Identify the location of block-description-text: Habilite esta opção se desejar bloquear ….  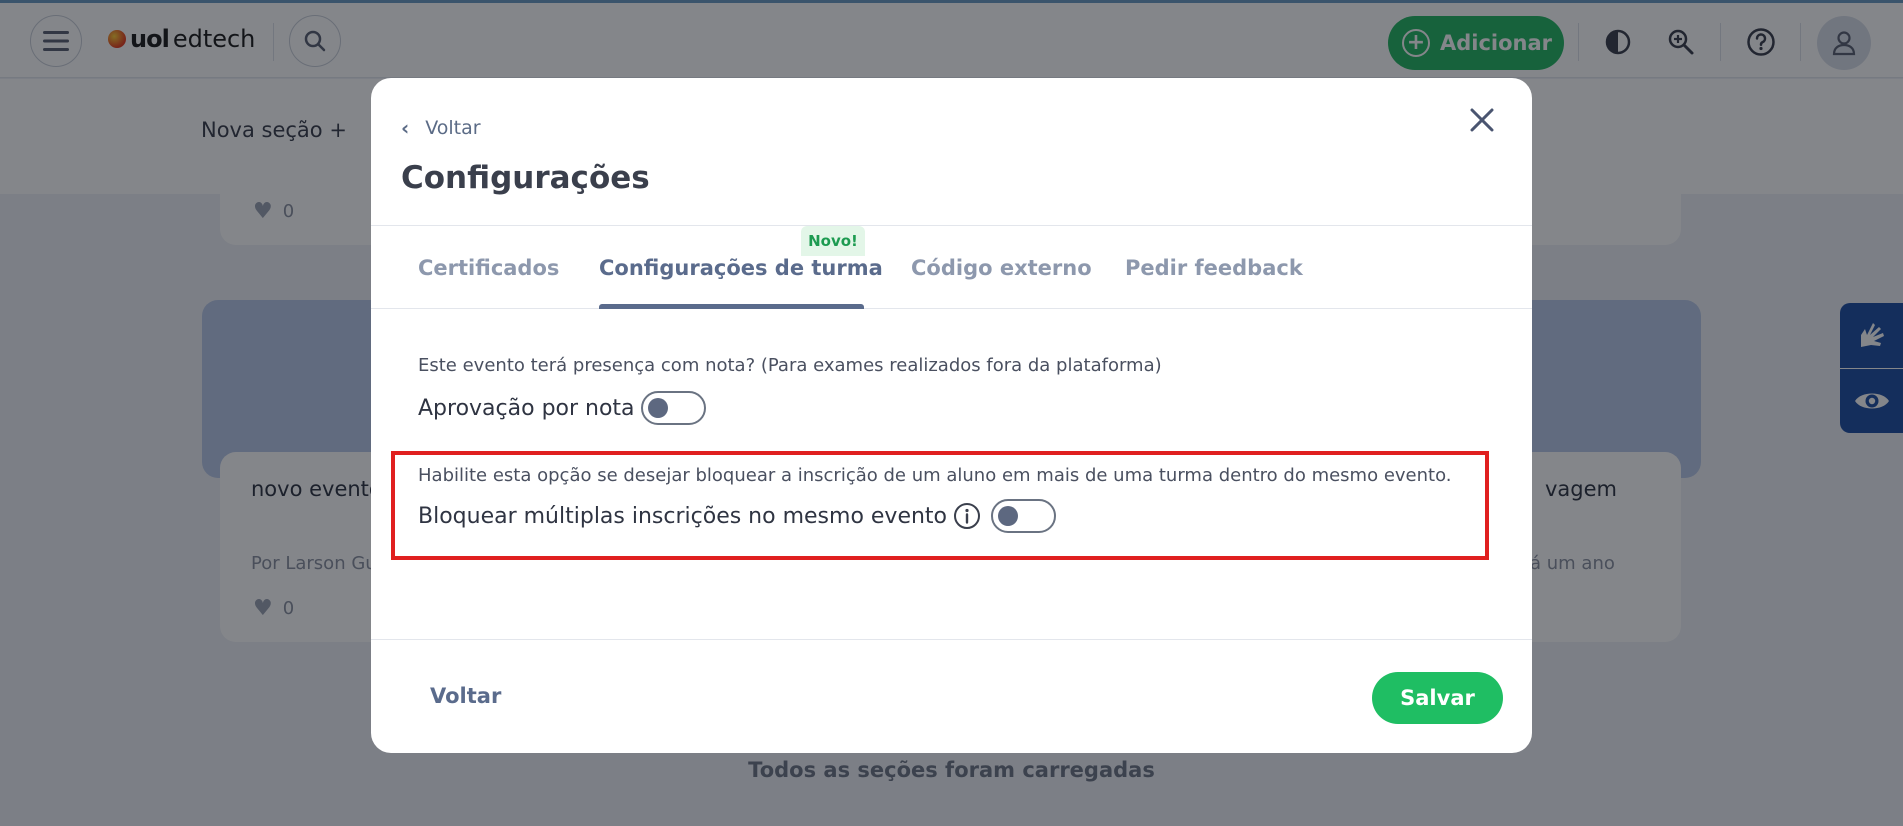
(935, 475).